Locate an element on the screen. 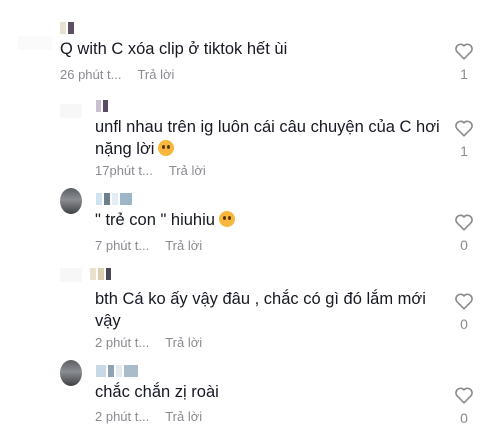 This screenshot has height=431, width=499. comment-meta: 17phút t... Trả lời is located at coordinates (150, 170).